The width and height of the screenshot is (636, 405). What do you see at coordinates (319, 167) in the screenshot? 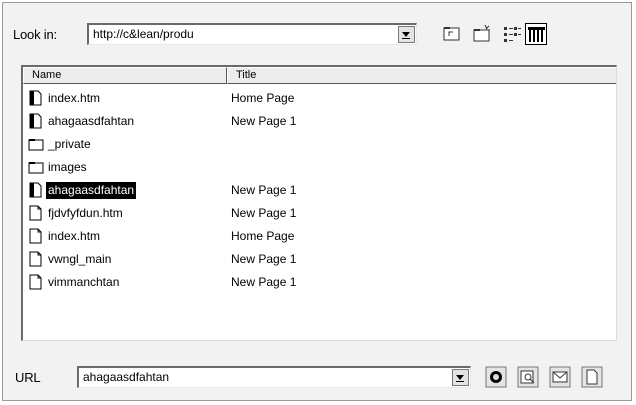
I see `list-item: images` at bounding box center [319, 167].